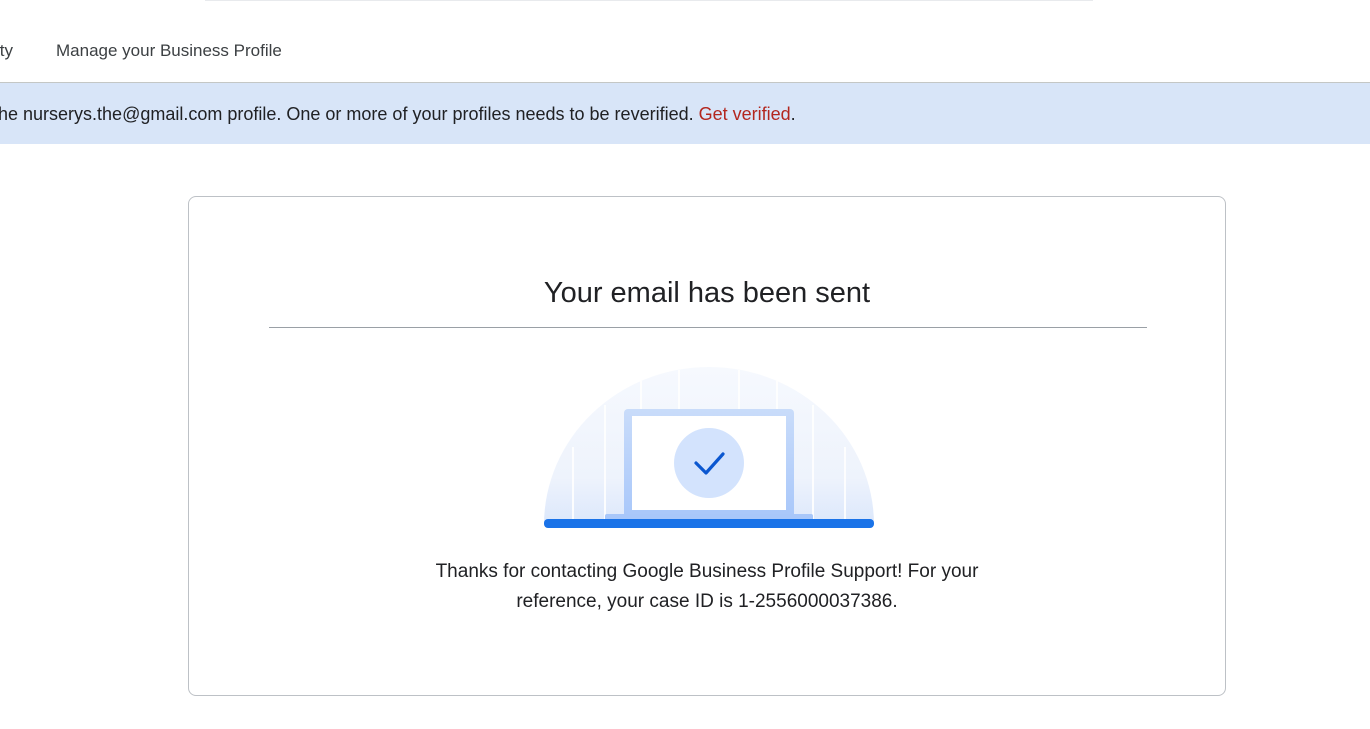  I want to click on title-divider, so click(708, 327).